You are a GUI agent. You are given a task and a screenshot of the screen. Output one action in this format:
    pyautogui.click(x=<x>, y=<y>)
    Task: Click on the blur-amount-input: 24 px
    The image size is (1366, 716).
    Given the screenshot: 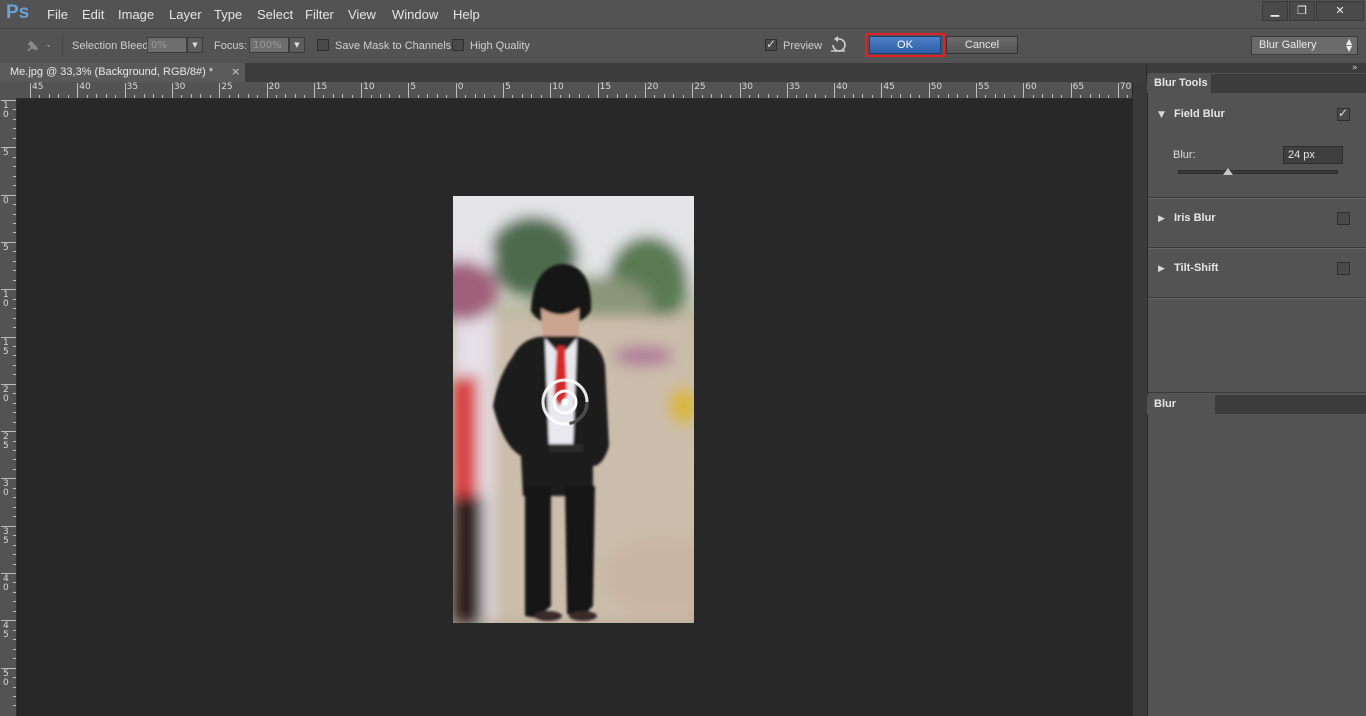 What is the action you would take?
    pyautogui.click(x=1313, y=155)
    